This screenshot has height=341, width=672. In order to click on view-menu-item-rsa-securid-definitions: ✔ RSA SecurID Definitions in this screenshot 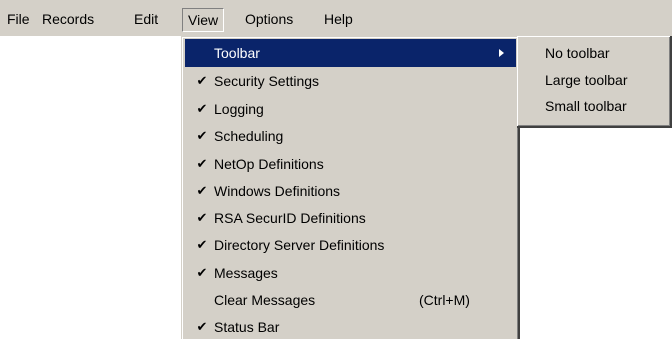, I will do `click(350, 218)`.